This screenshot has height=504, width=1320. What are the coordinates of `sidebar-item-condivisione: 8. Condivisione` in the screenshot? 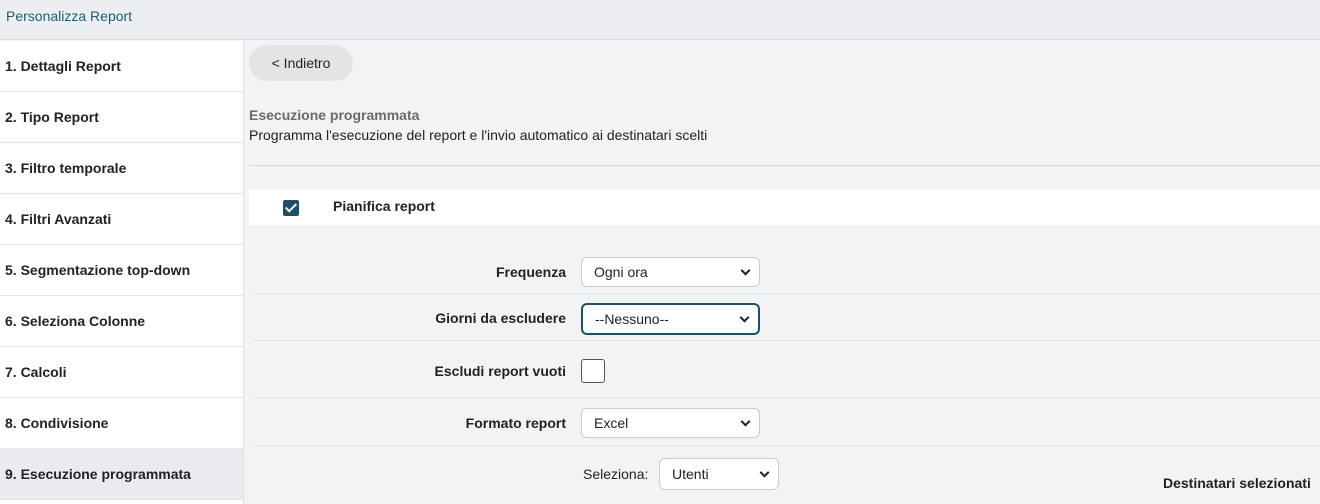 It's located at (121, 423).